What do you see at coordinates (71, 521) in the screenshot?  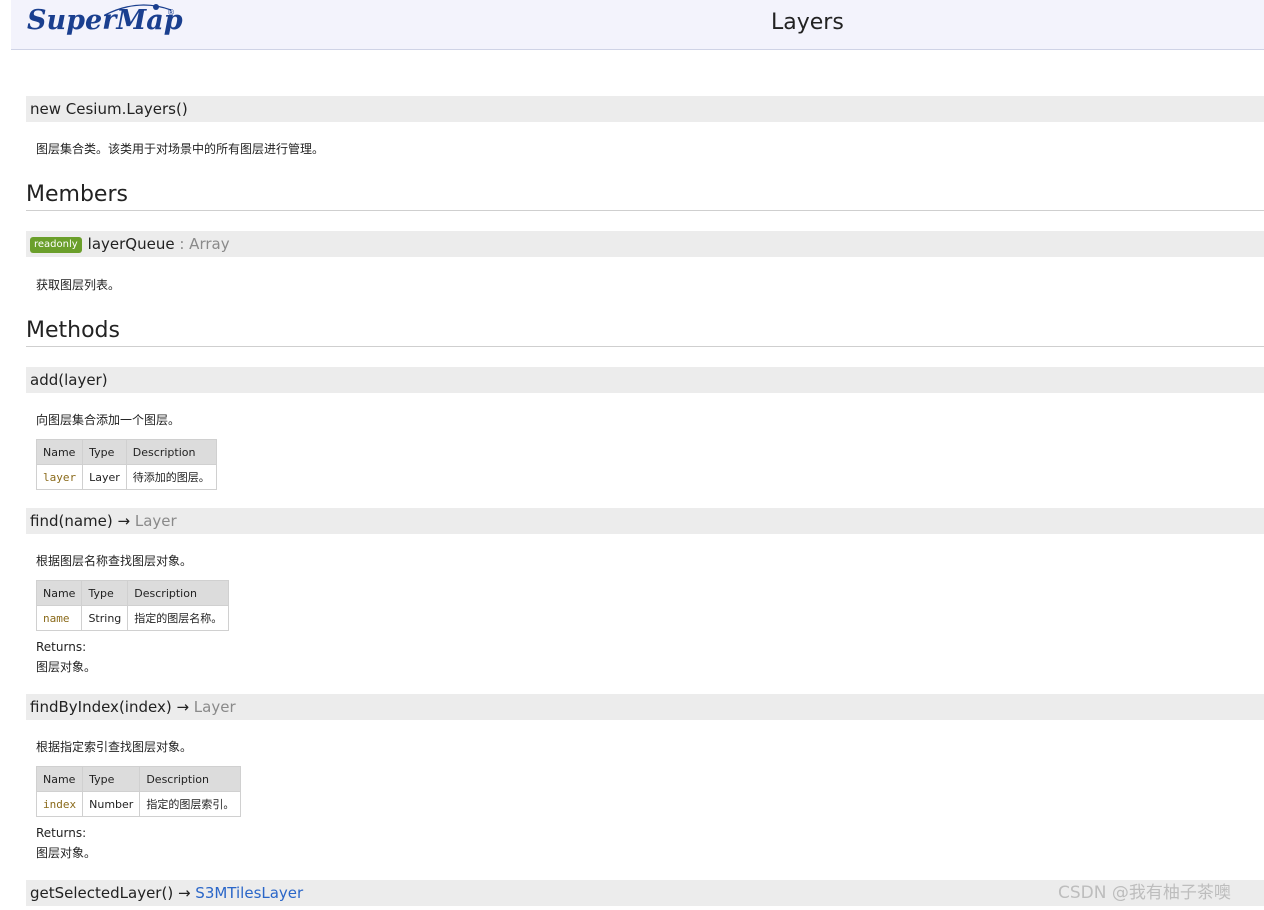 I see `method-name: find(name)` at bounding box center [71, 521].